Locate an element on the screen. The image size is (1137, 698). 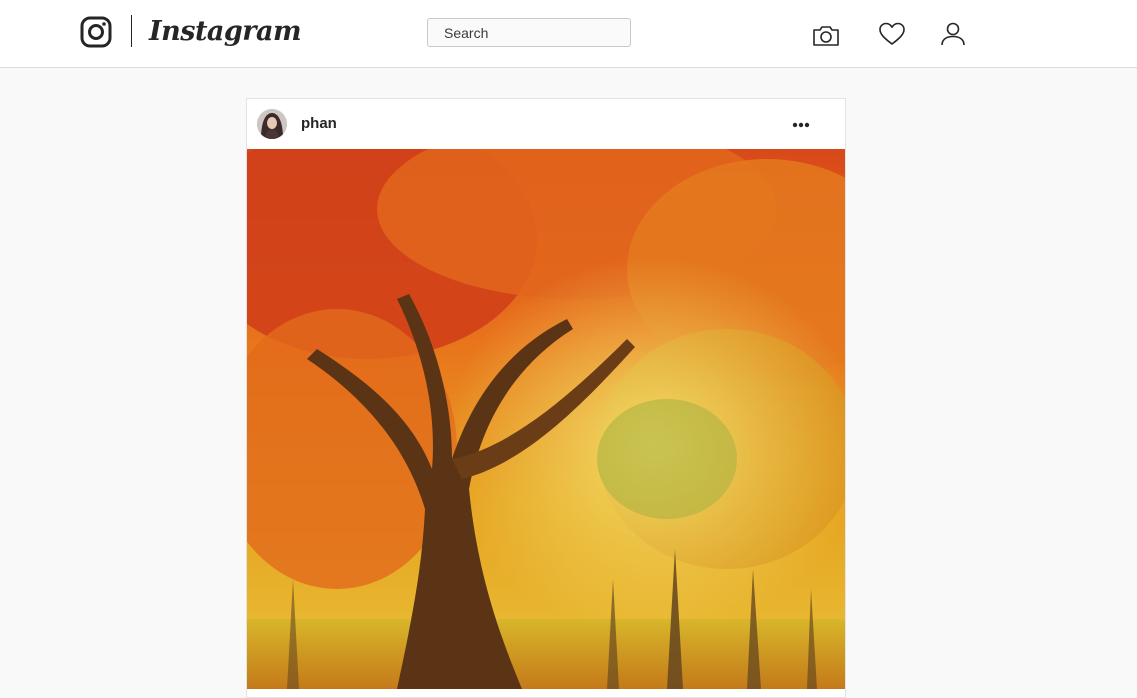
instagram-glyph-icon is located at coordinates (96, 32).